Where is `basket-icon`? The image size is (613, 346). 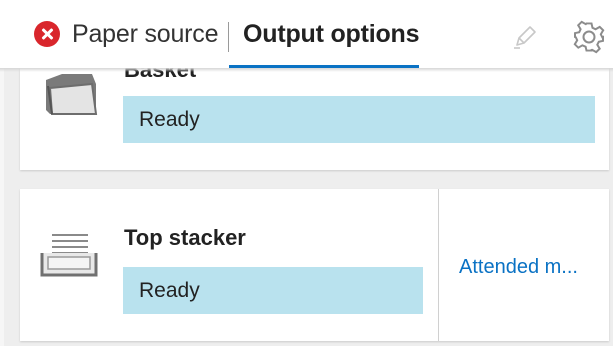
basket-icon is located at coordinates (72, 94).